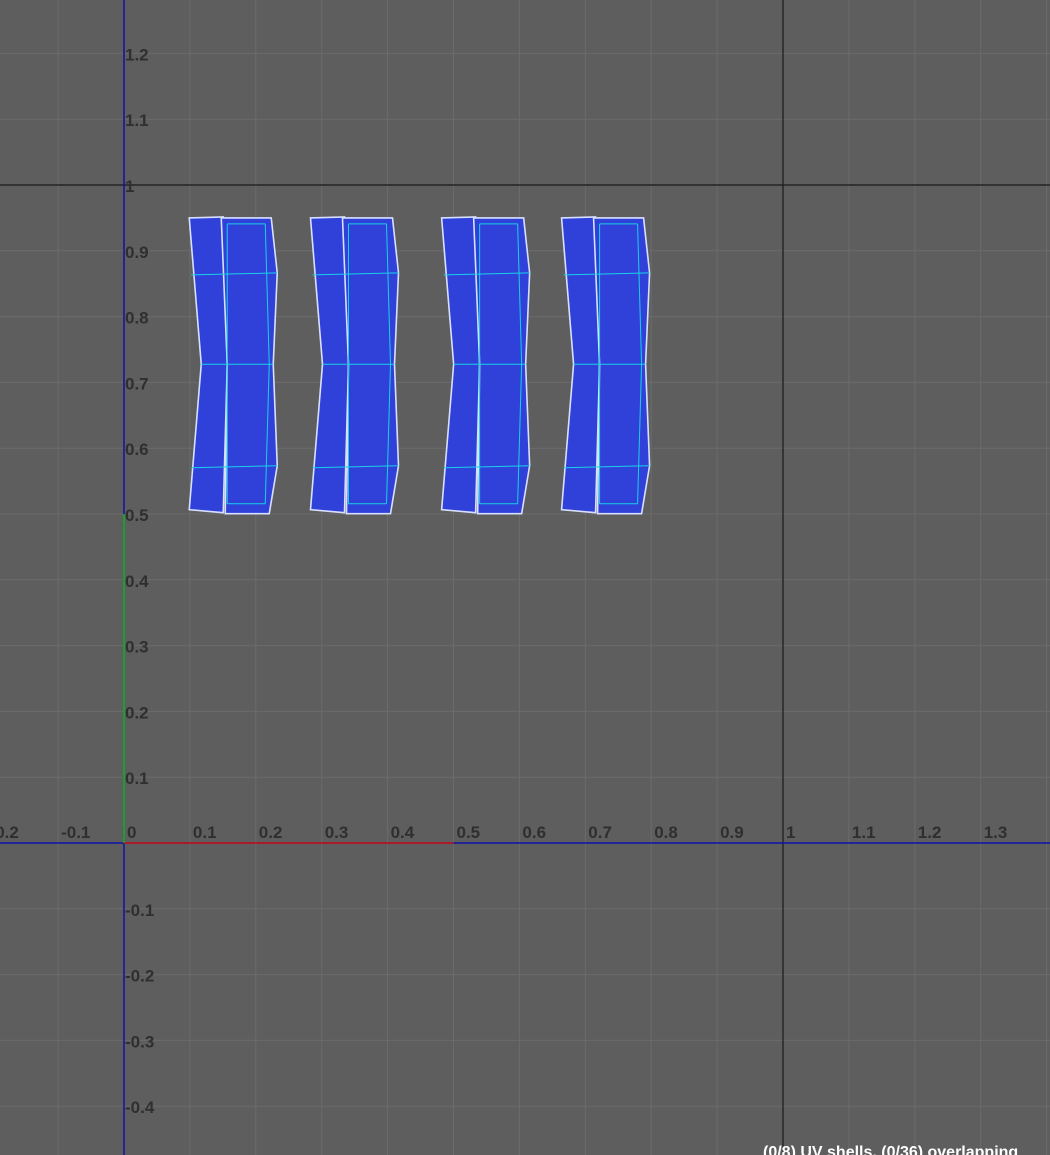  I want to click on v-tick-label: -0.3, so click(139, 1041).